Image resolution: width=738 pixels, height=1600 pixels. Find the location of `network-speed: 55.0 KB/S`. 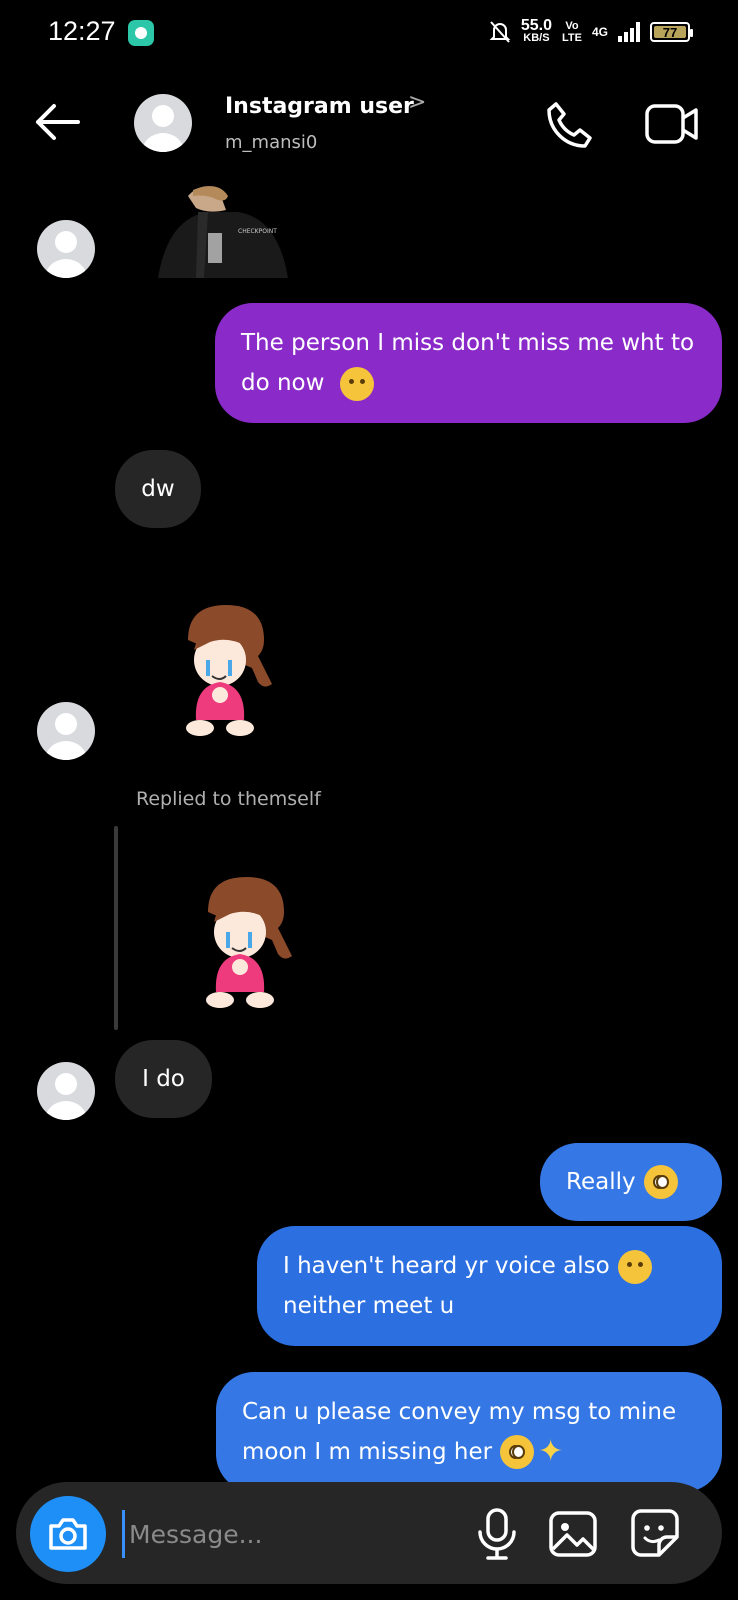

network-speed: 55.0 KB/S is located at coordinates (536, 31).